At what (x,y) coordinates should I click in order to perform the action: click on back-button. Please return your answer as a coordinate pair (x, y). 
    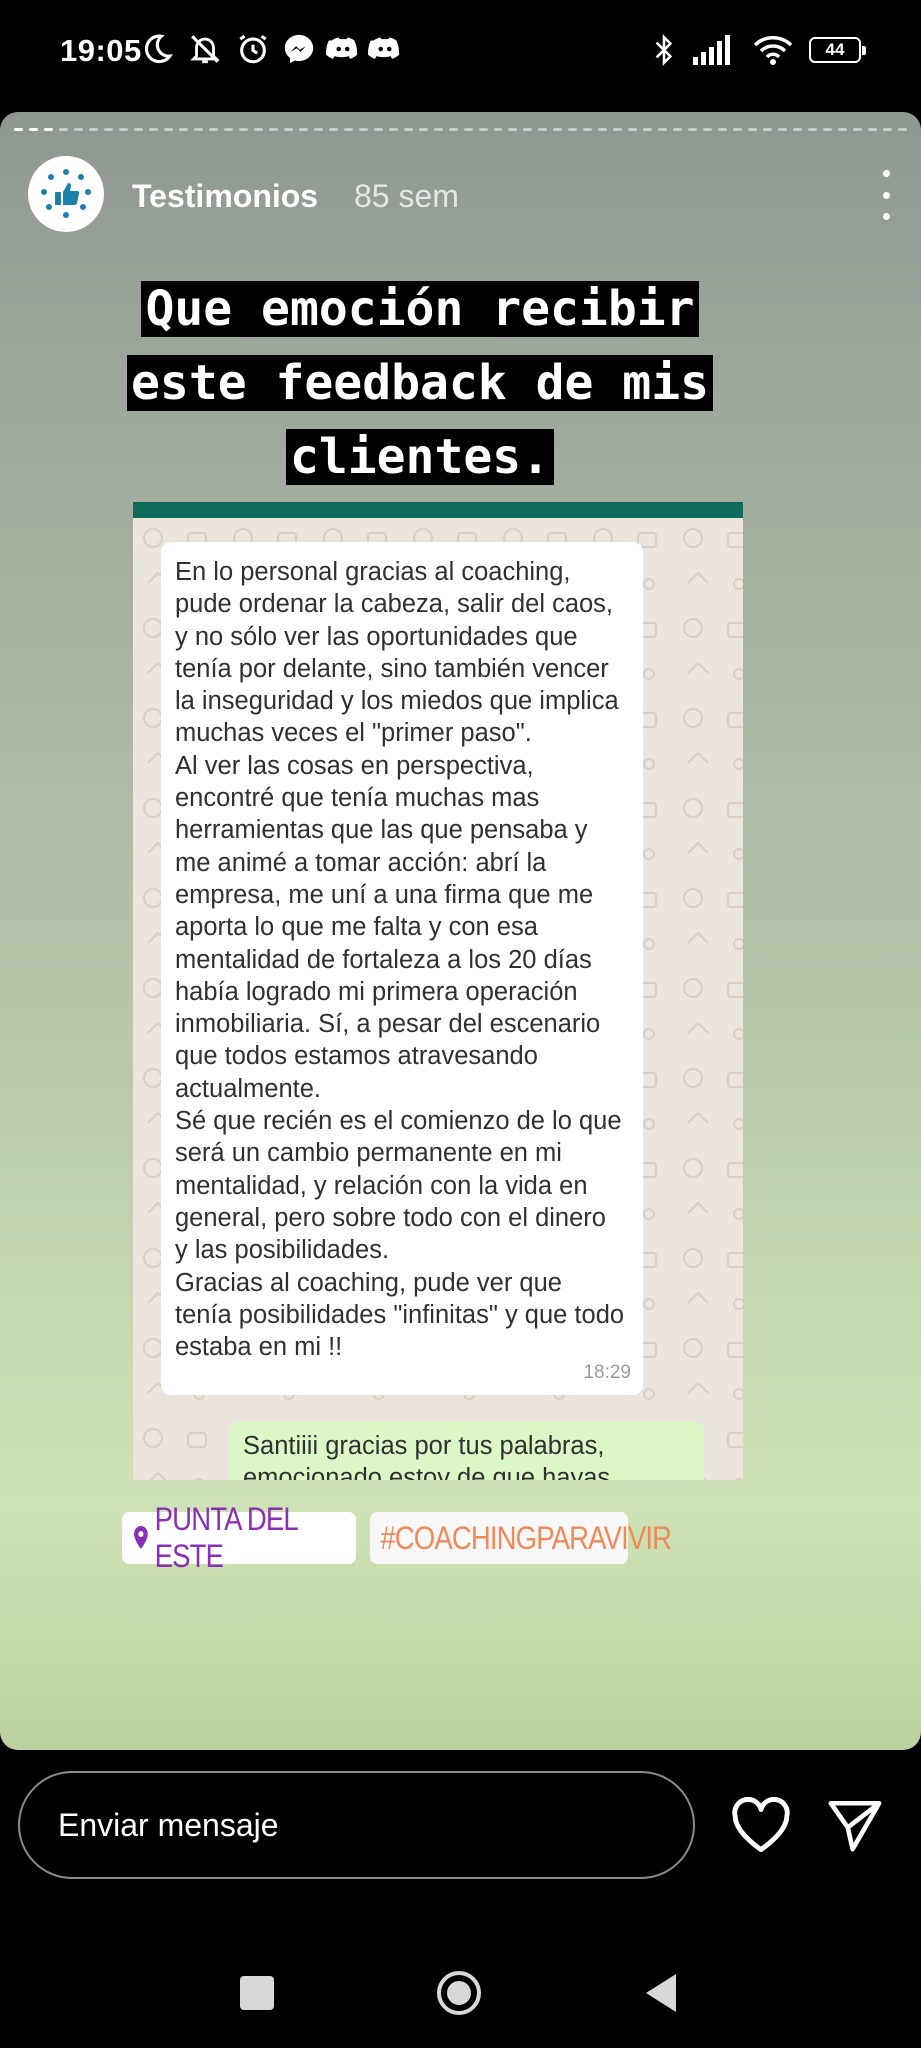
    Looking at the image, I should click on (661, 1993).